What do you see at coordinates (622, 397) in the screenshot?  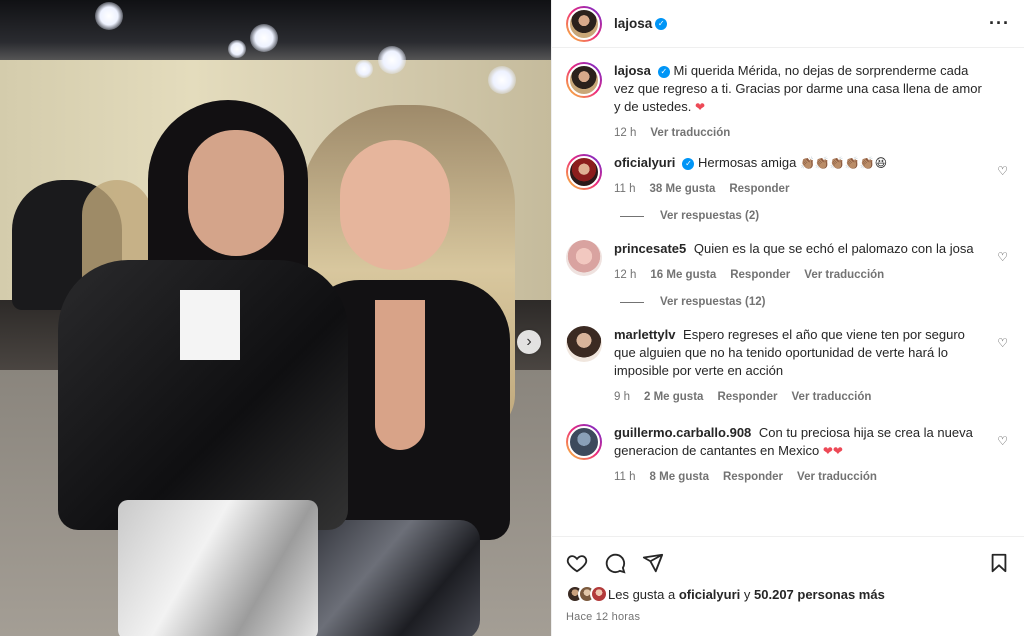 I see `comment-time: 9 h` at bounding box center [622, 397].